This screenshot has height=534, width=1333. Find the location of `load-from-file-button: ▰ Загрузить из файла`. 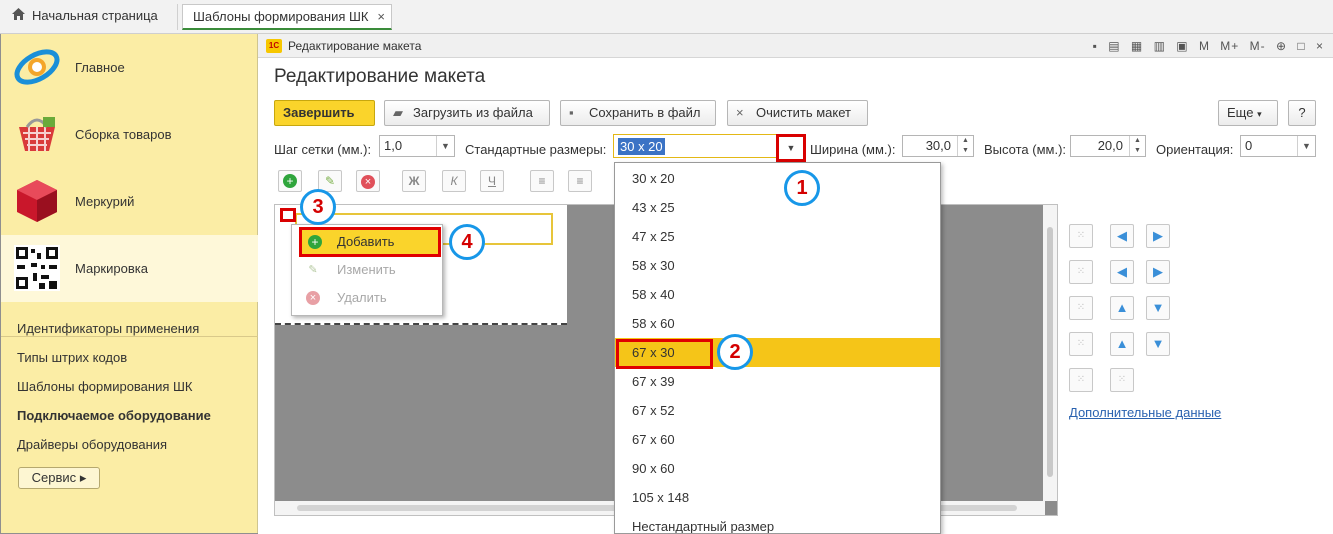

load-from-file-button: ▰ Загрузить из файла is located at coordinates (467, 113).